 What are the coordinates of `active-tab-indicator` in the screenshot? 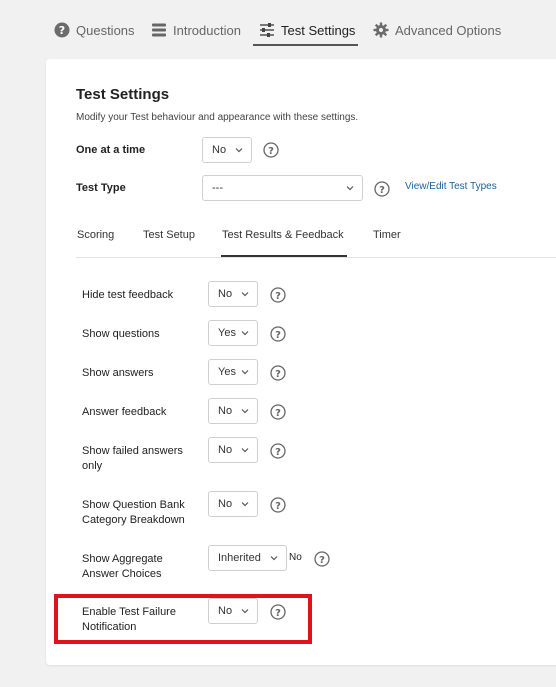 It's located at (305, 45).